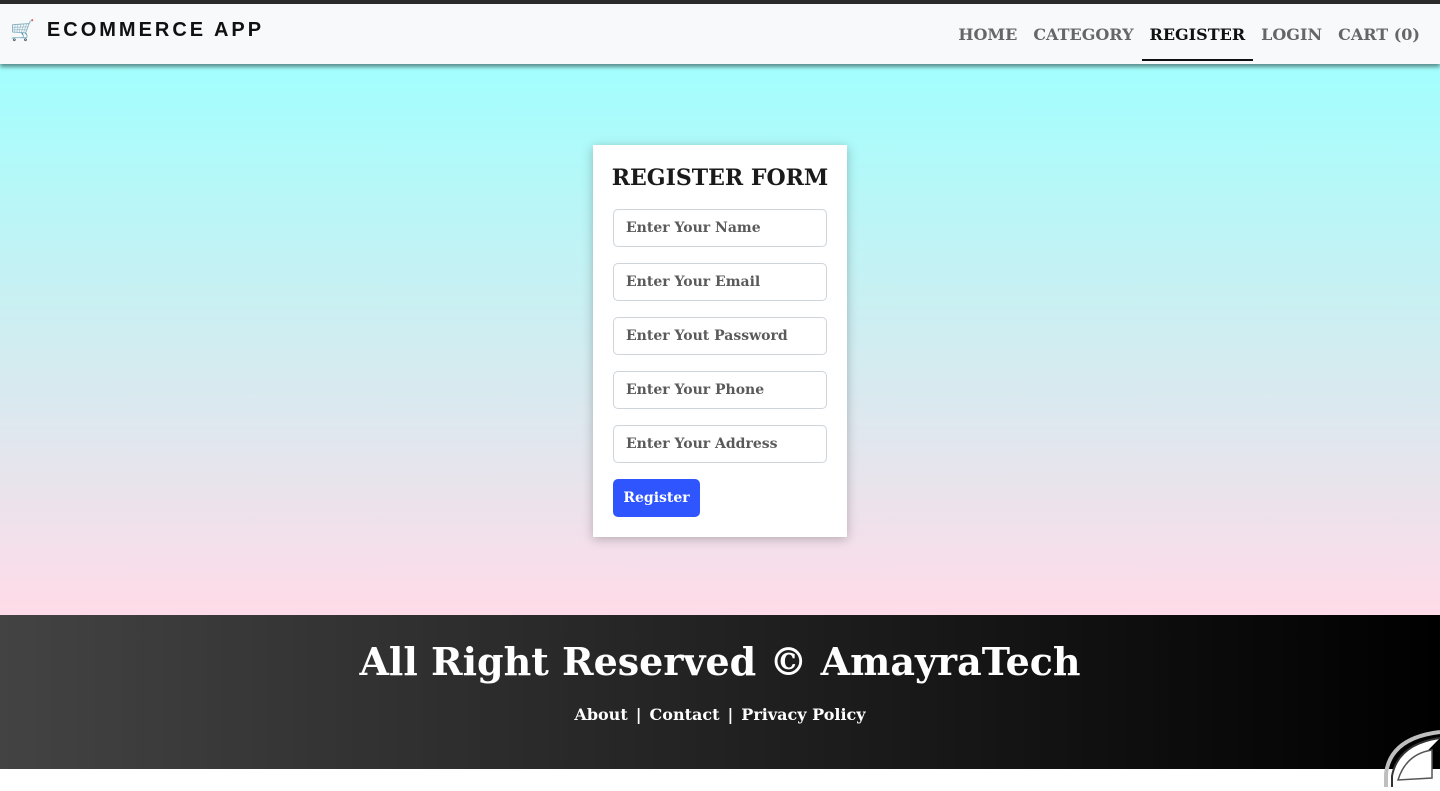 The height and width of the screenshot is (791, 1440). Describe the element at coordinates (720, 444) in the screenshot. I see `address-input` at that location.